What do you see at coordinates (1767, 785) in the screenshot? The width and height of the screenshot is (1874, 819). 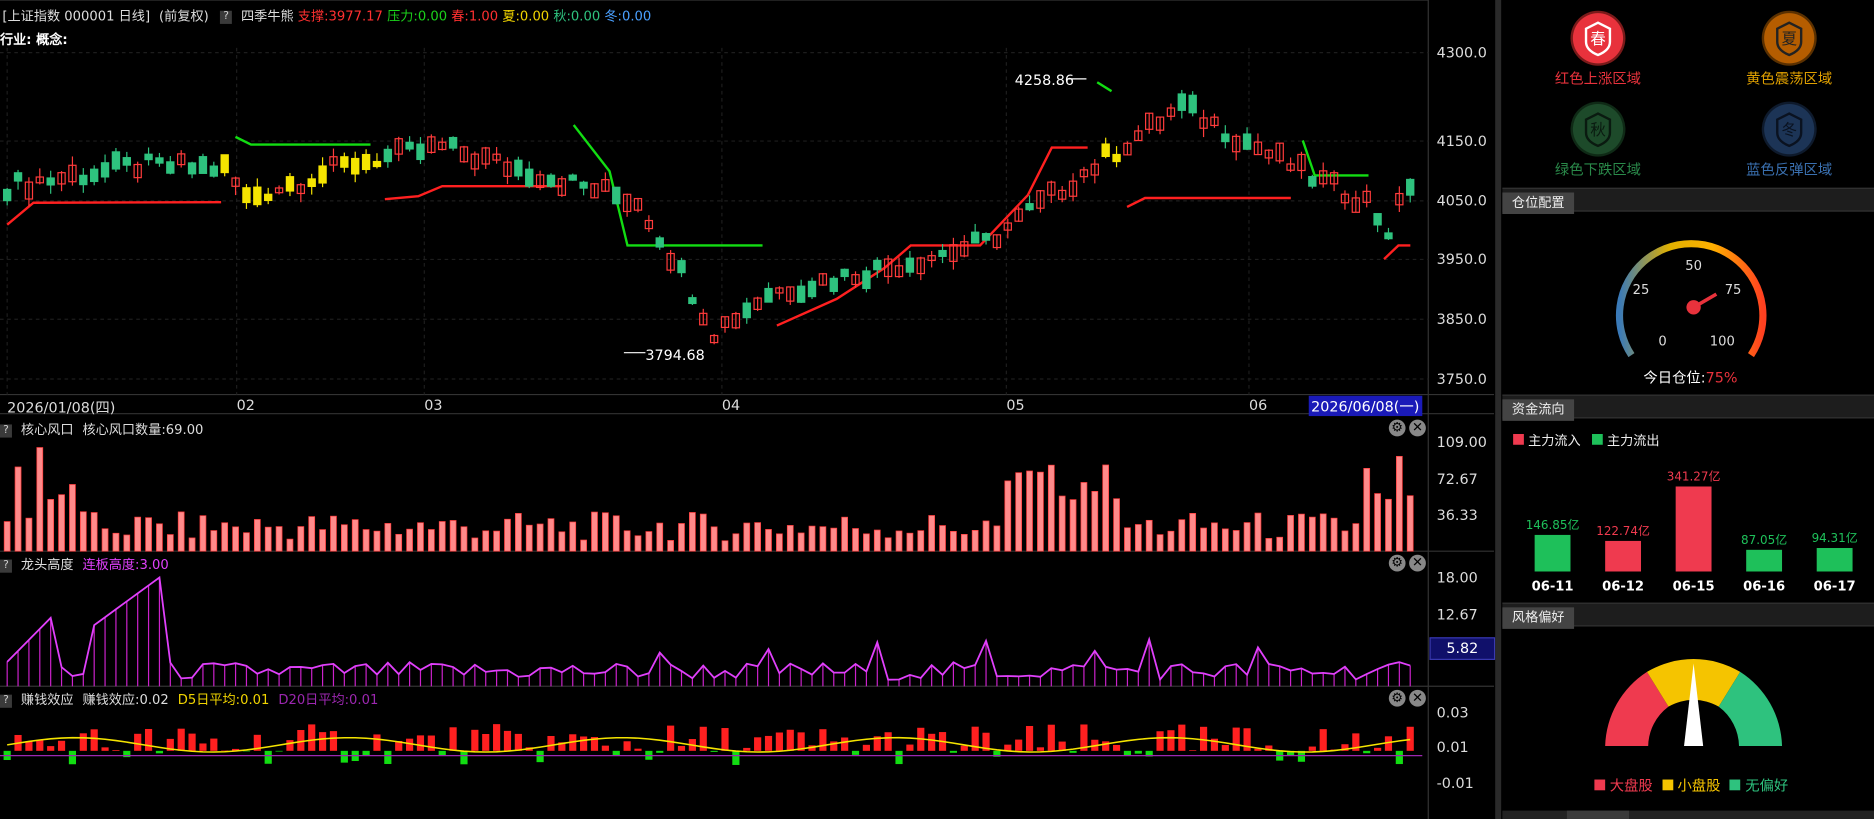 I see `style-legend-none: 无偏好` at bounding box center [1767, 785].